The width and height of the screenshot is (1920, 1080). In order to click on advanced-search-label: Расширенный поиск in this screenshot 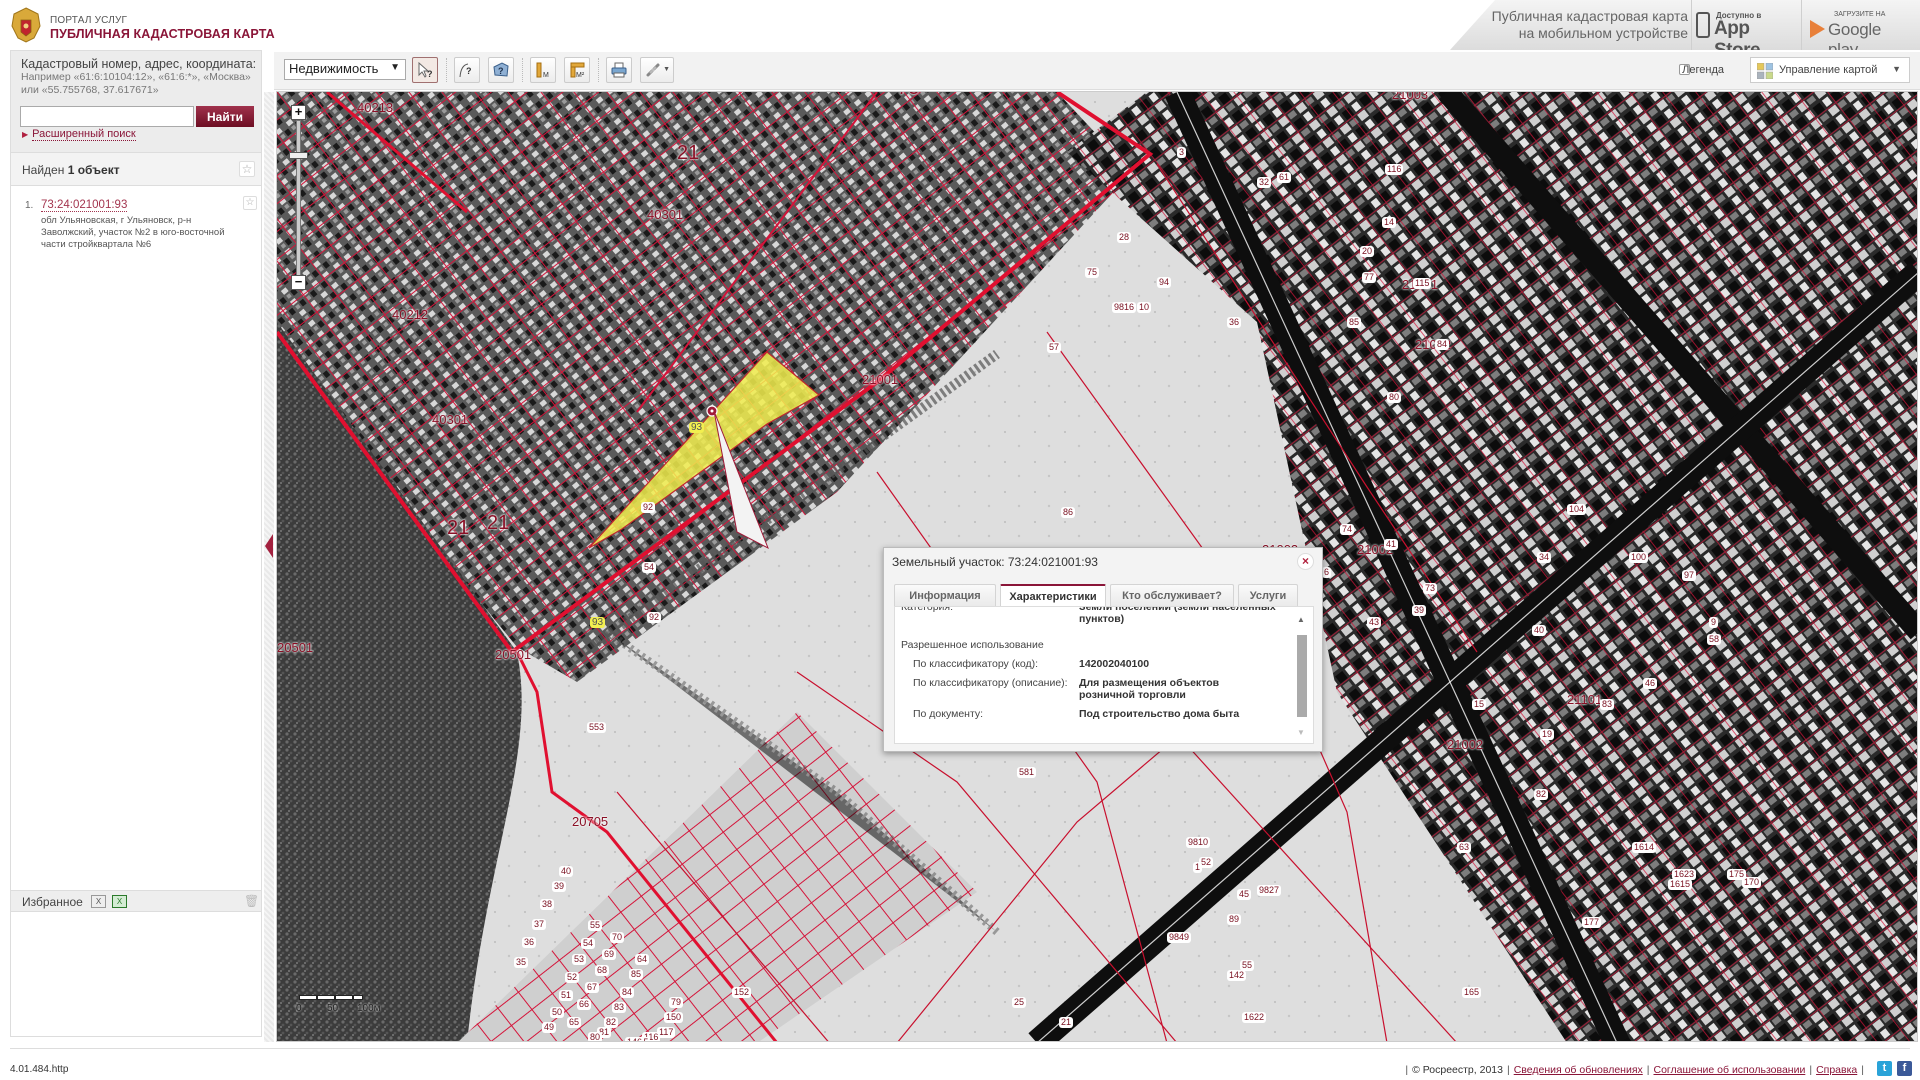, I will do `click(84, 134)`.